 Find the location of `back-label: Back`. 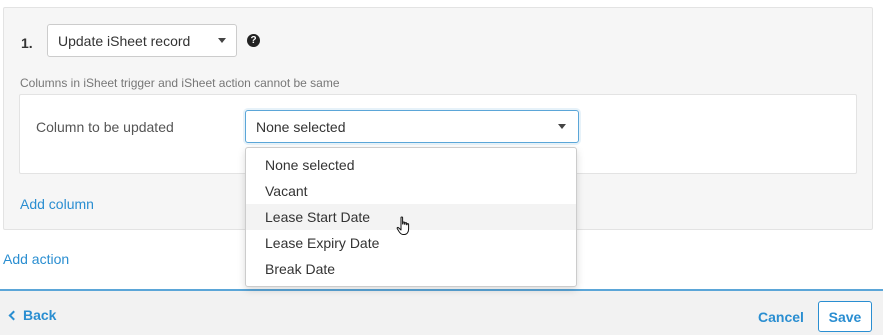

back-label: Back is located at coordinates (40, 315).